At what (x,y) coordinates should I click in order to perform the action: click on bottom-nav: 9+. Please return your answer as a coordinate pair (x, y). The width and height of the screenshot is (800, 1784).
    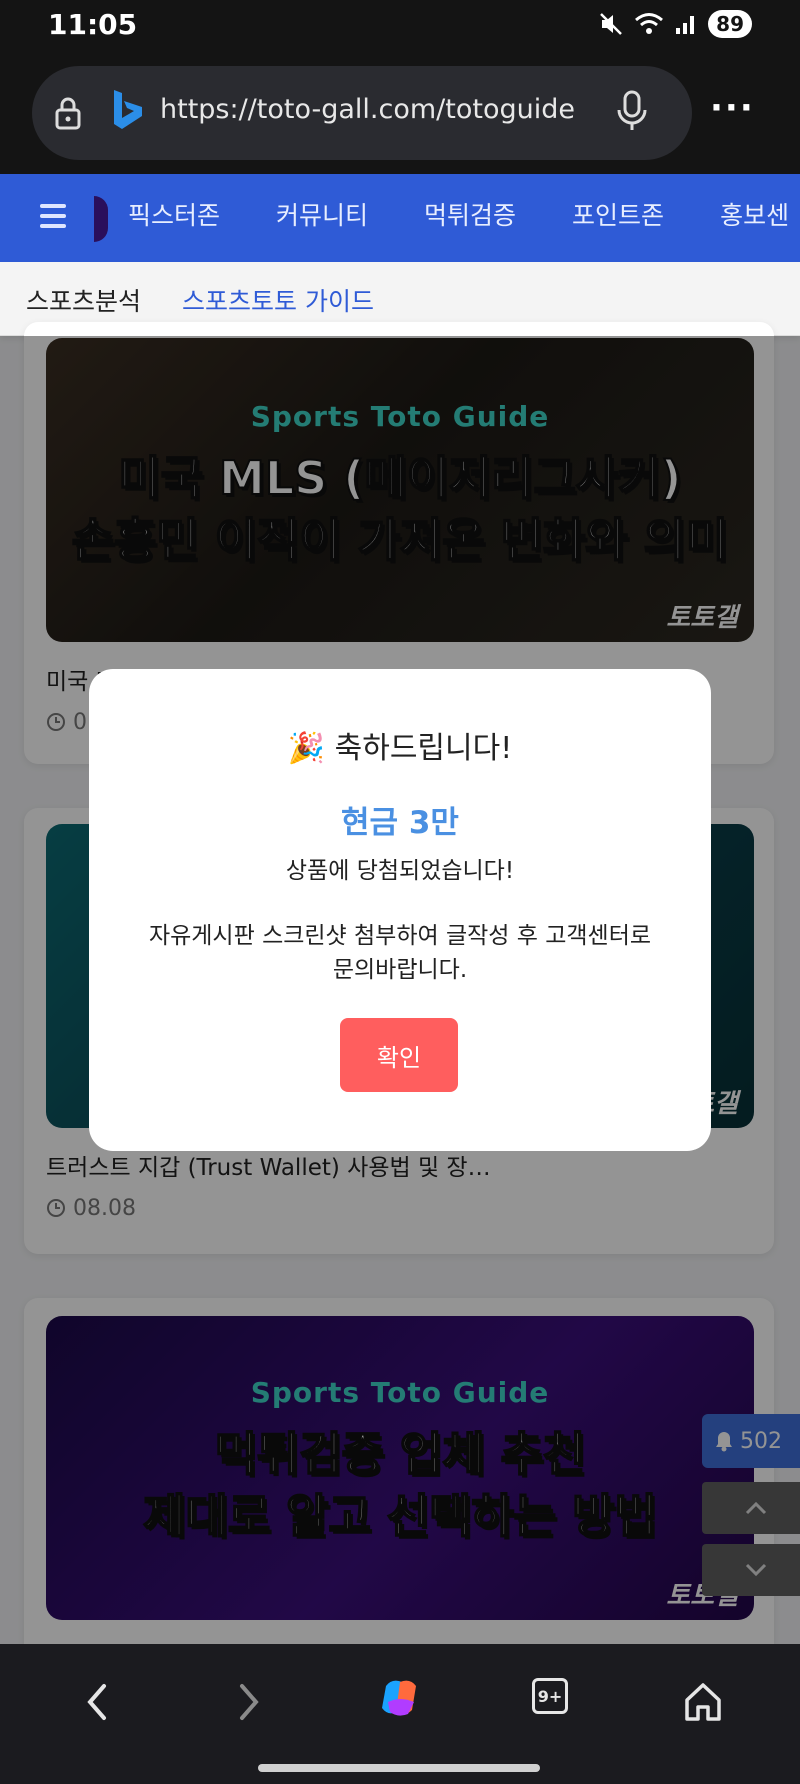
    Looking at the image, I should click on (400, 1714).